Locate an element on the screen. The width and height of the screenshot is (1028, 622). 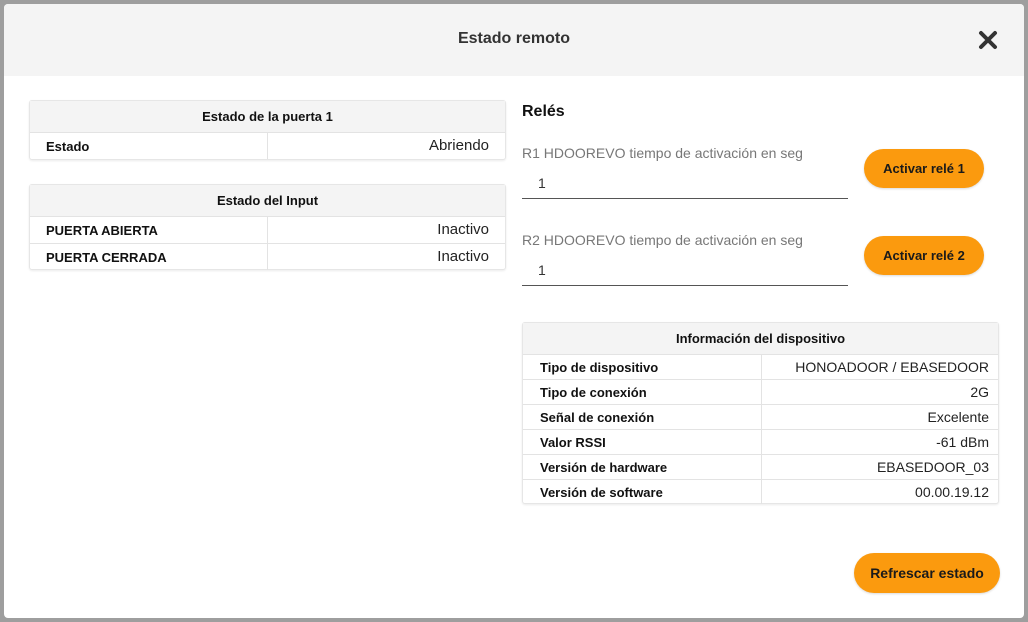
connection-type-value: 2G is located at coordinates (979, 392).